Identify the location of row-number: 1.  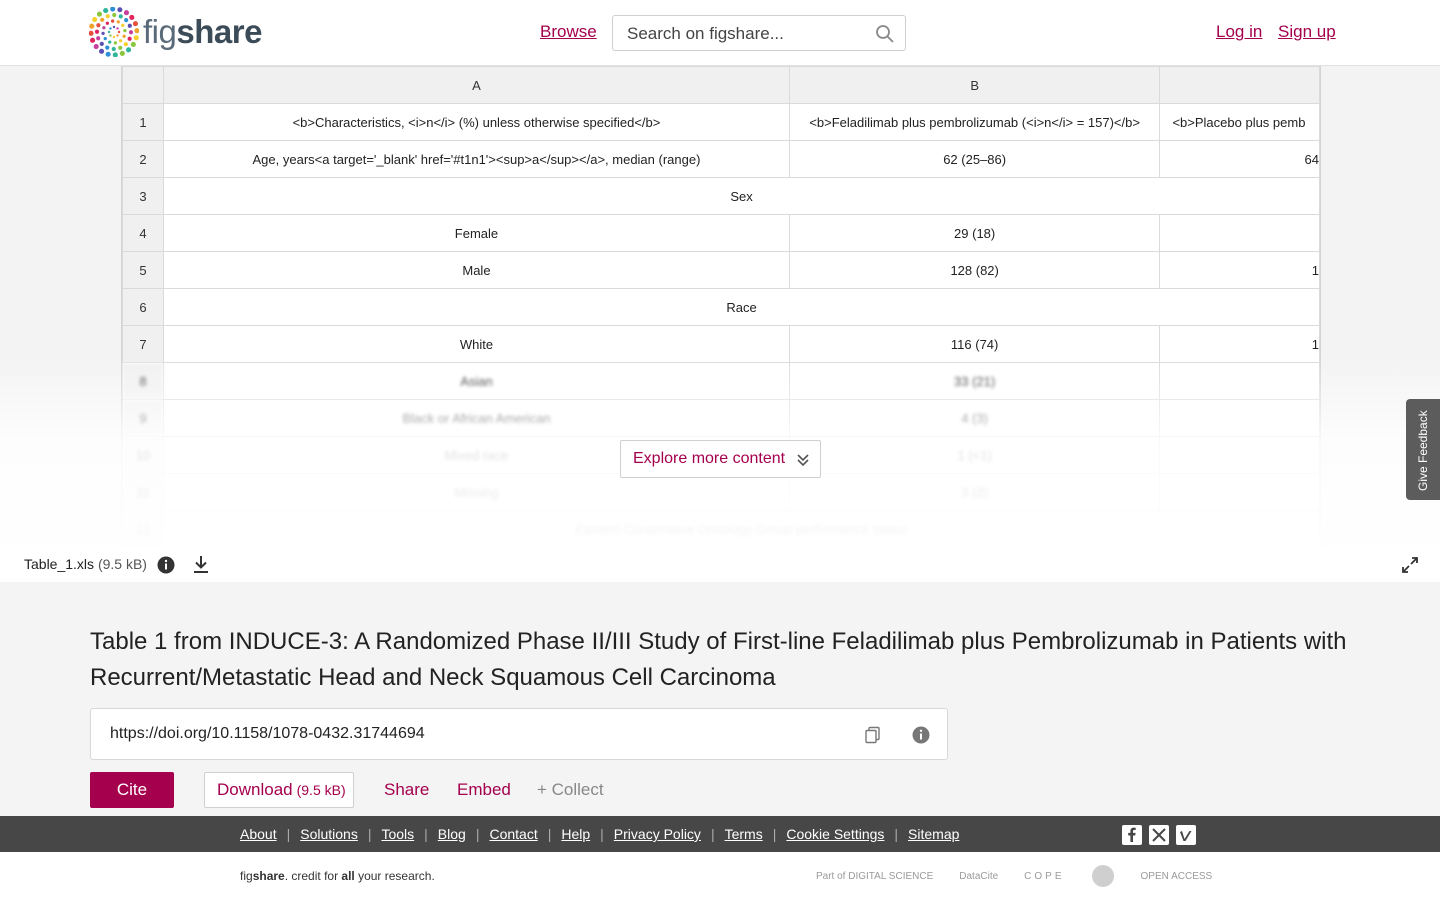
(143, 122).